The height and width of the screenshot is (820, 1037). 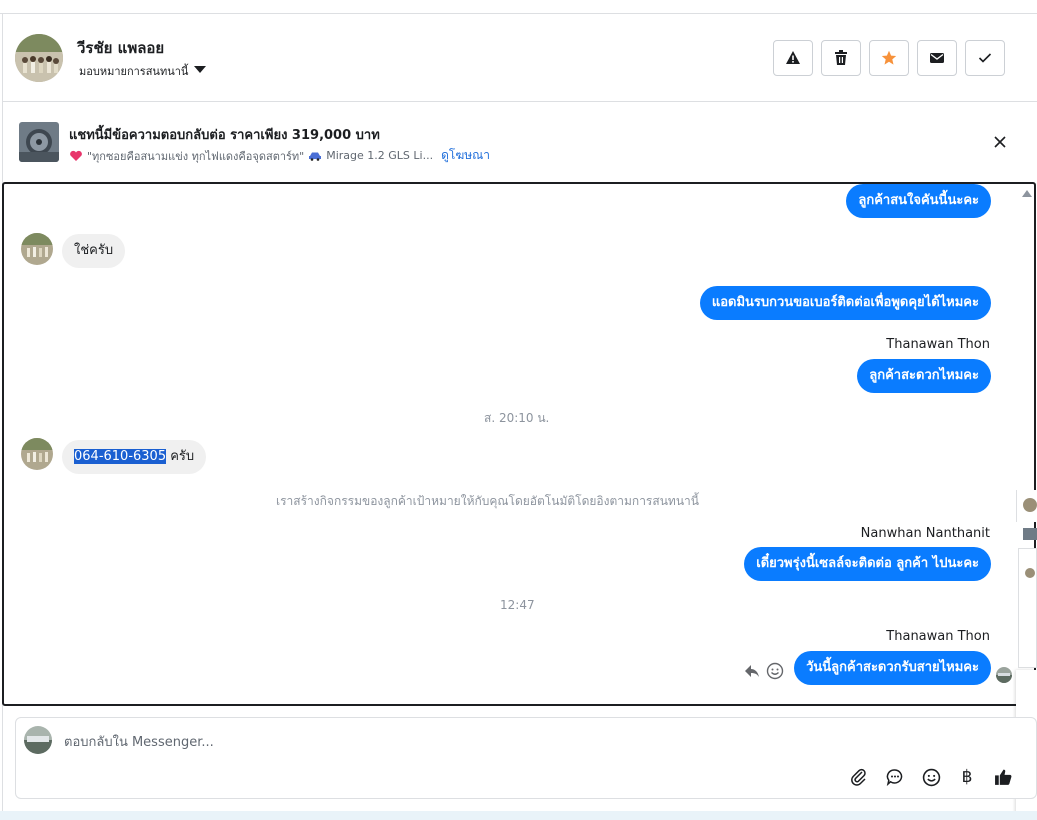 I want to click on view-ad-link: ดูโฆษณา, so click(x=465, y=155).